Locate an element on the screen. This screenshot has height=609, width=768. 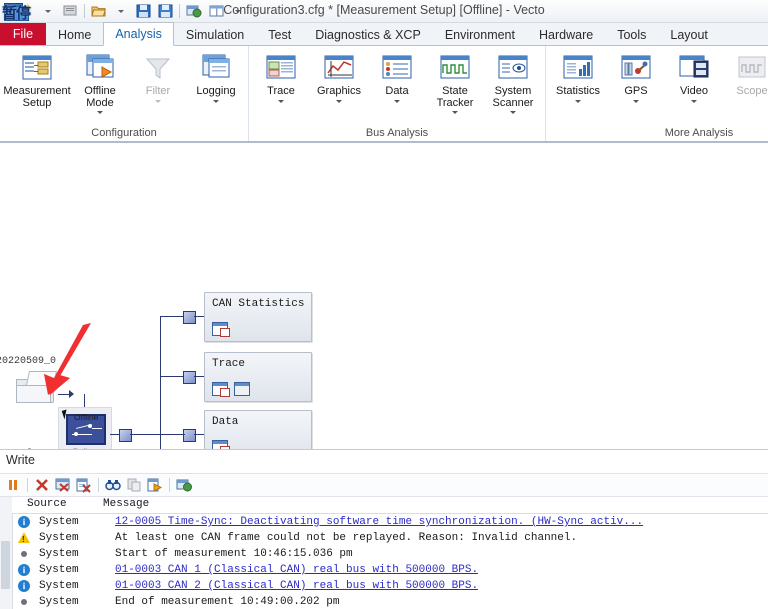
ribbon-button-scope: Scope is located at coordinates (745, 74).